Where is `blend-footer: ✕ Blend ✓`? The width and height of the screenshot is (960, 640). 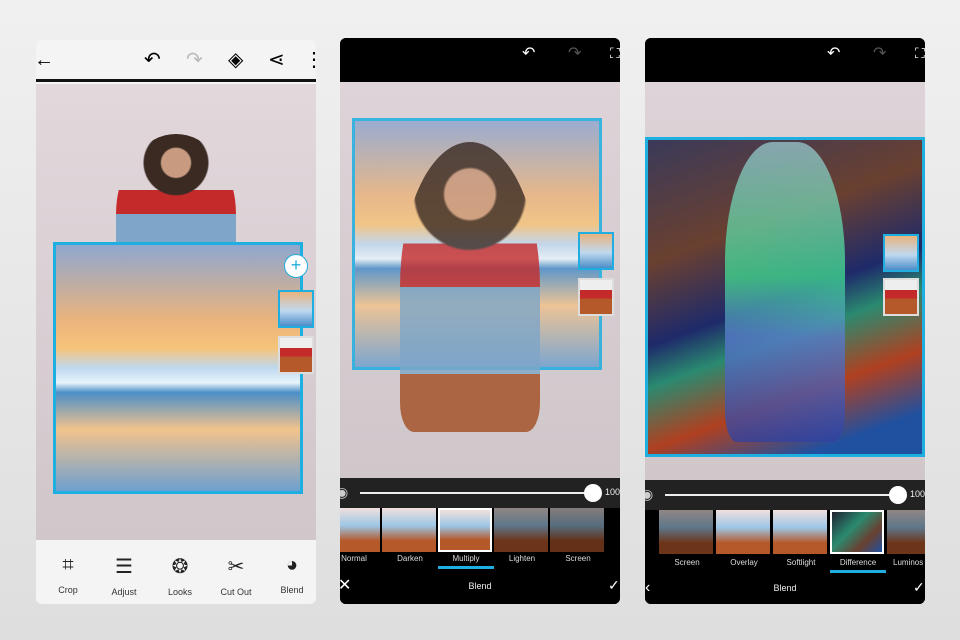
blend-footer: ✕ Blend ✓ is located at coordinates (480, 588).